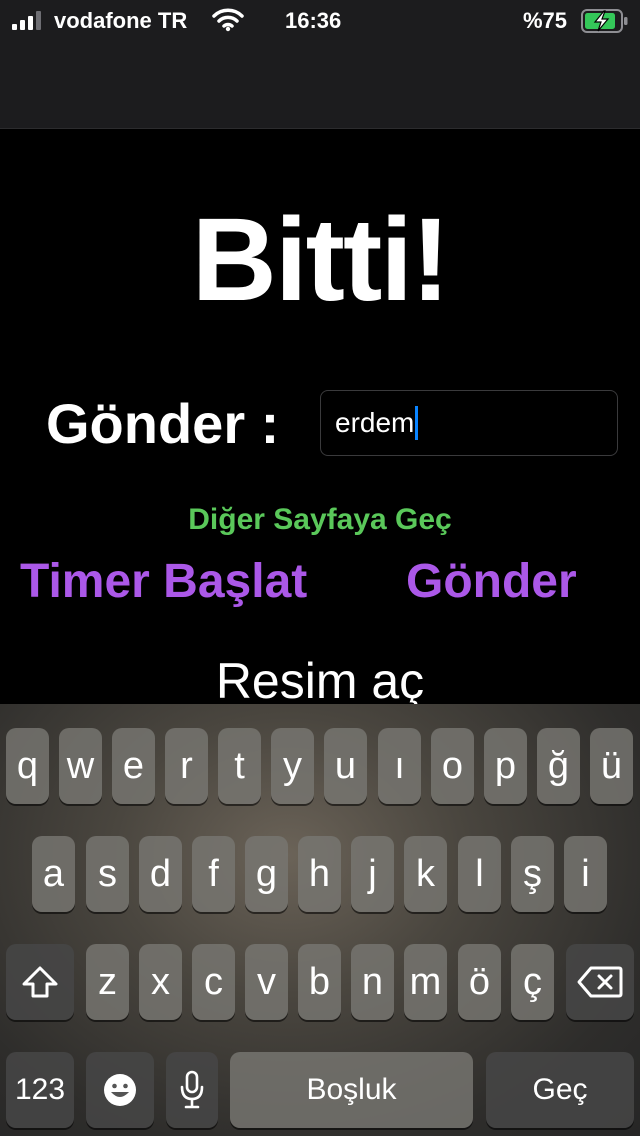  I want to click on backspace-icon, so click(600, 982).